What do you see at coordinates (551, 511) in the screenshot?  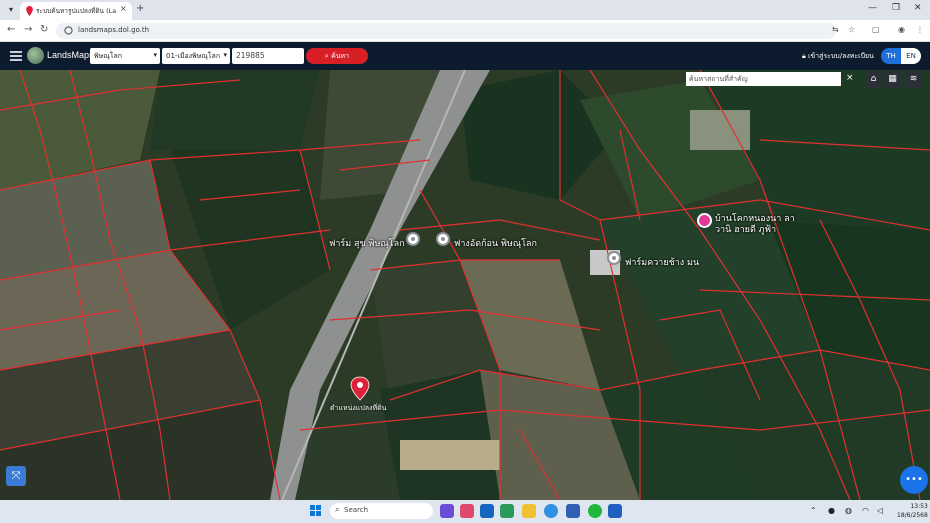 I see `chrome-icon` at bounding box center [551, 511].